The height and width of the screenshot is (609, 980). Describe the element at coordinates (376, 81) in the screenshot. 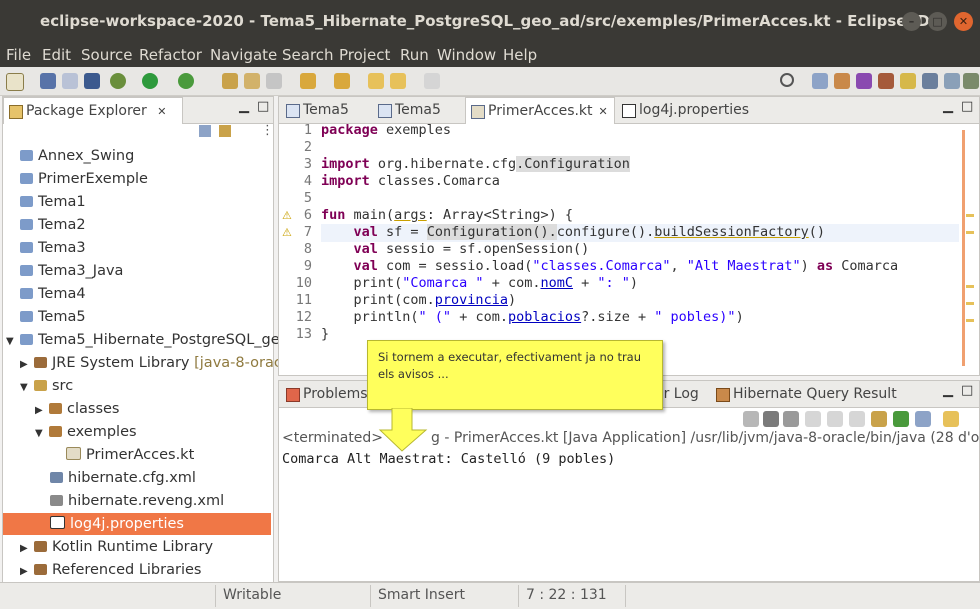

I see `back-icon` at that location.